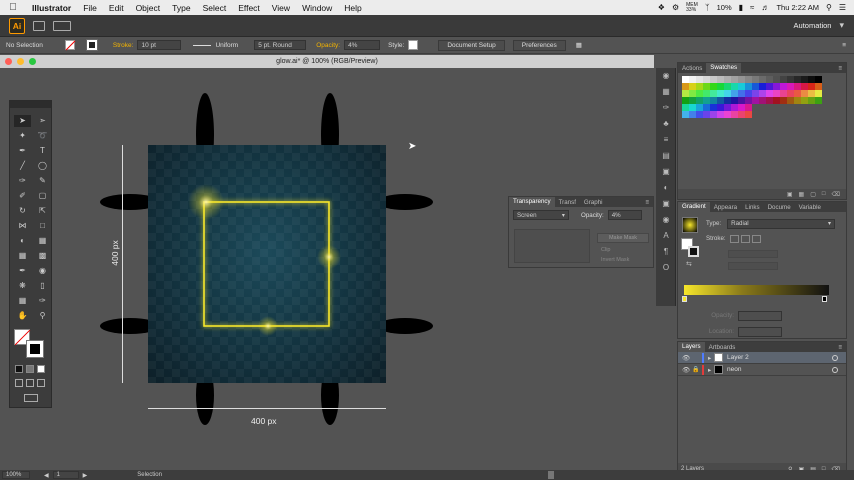 This screenshot has height=480, width=854. I want to click on ellipse-tool-icon: ◯, so click(42, 166).